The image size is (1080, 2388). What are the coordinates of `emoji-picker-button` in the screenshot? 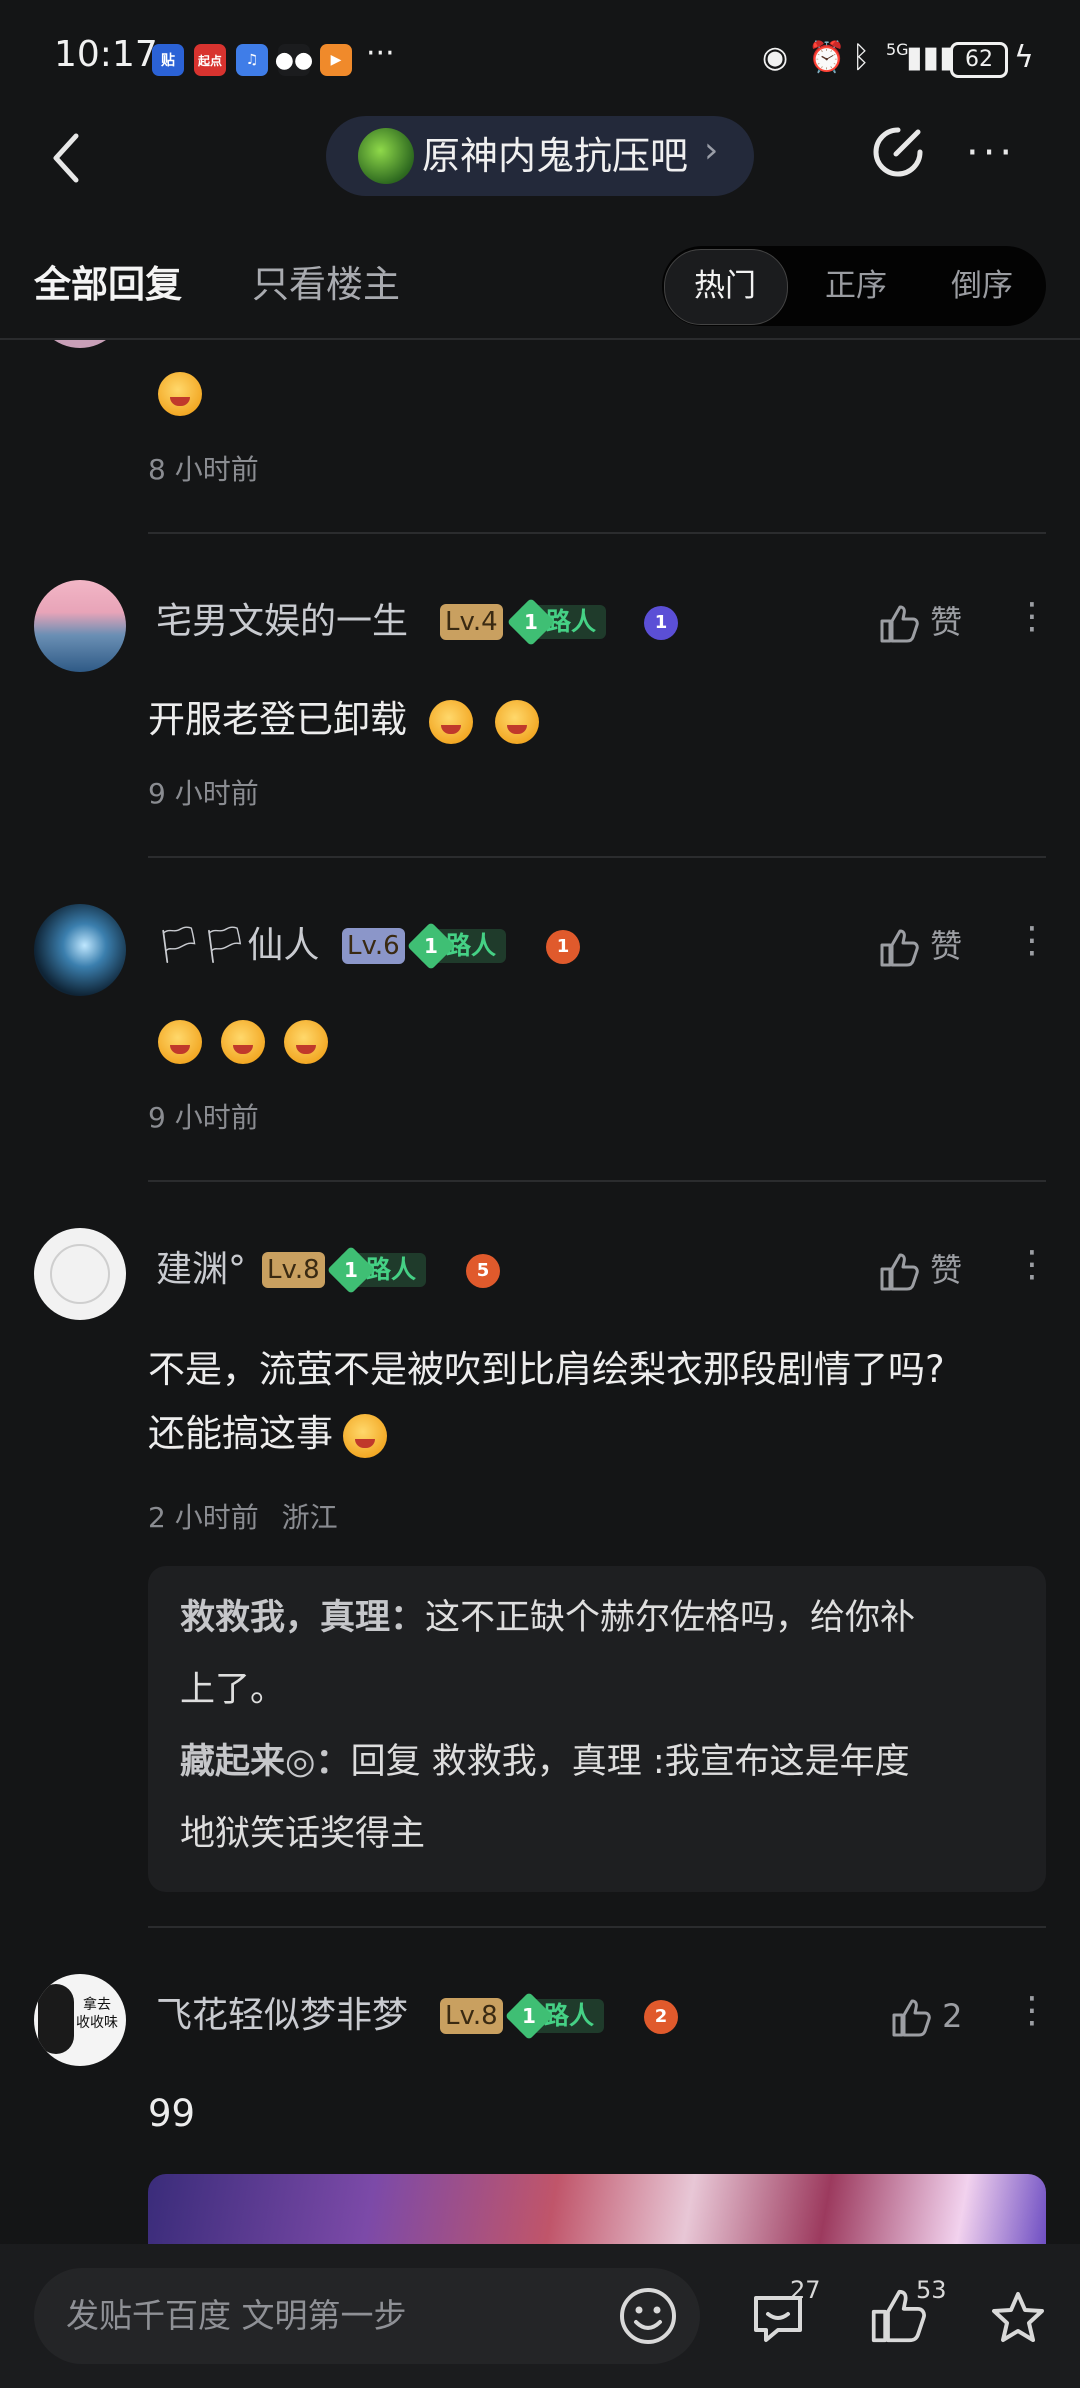 It's located at (648, 2316).